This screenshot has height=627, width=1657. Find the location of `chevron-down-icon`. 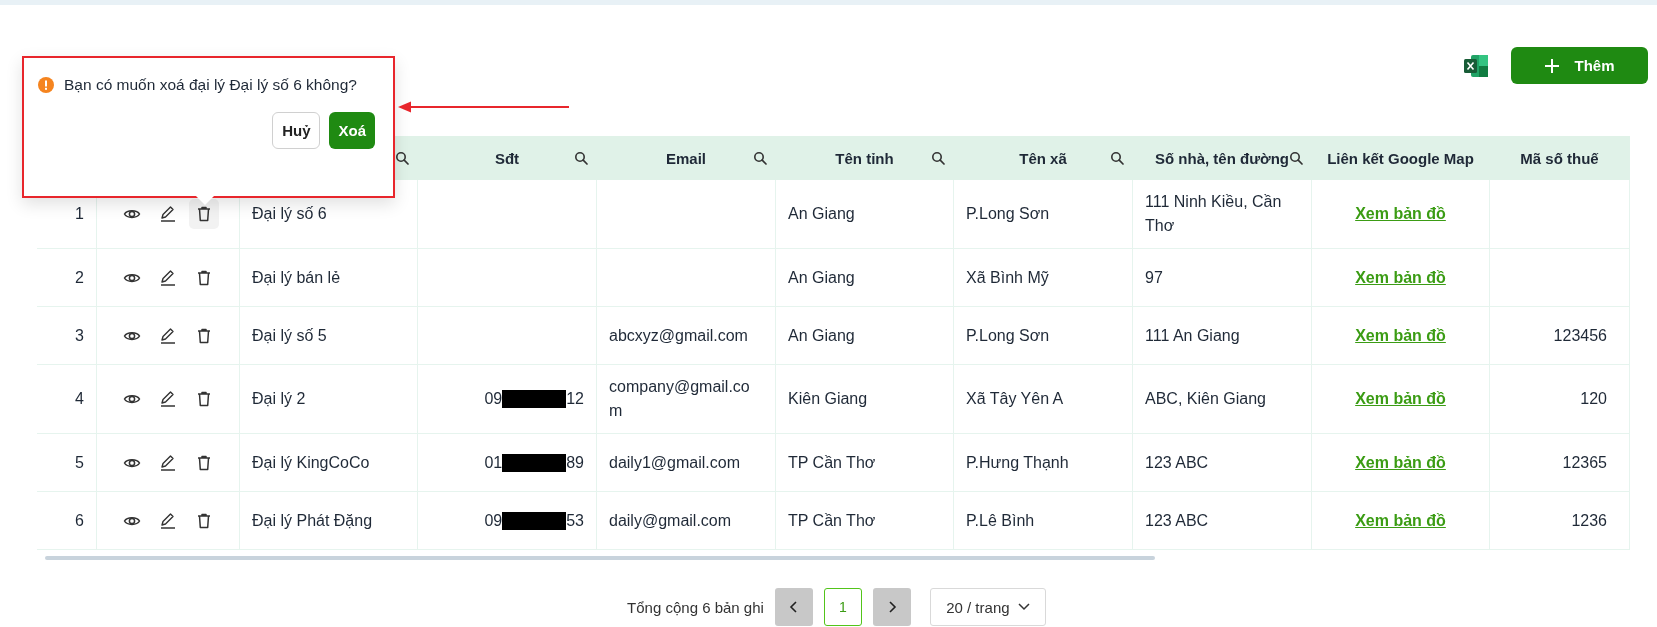

chevron-down-icon is located at coordinates (1023, 607).